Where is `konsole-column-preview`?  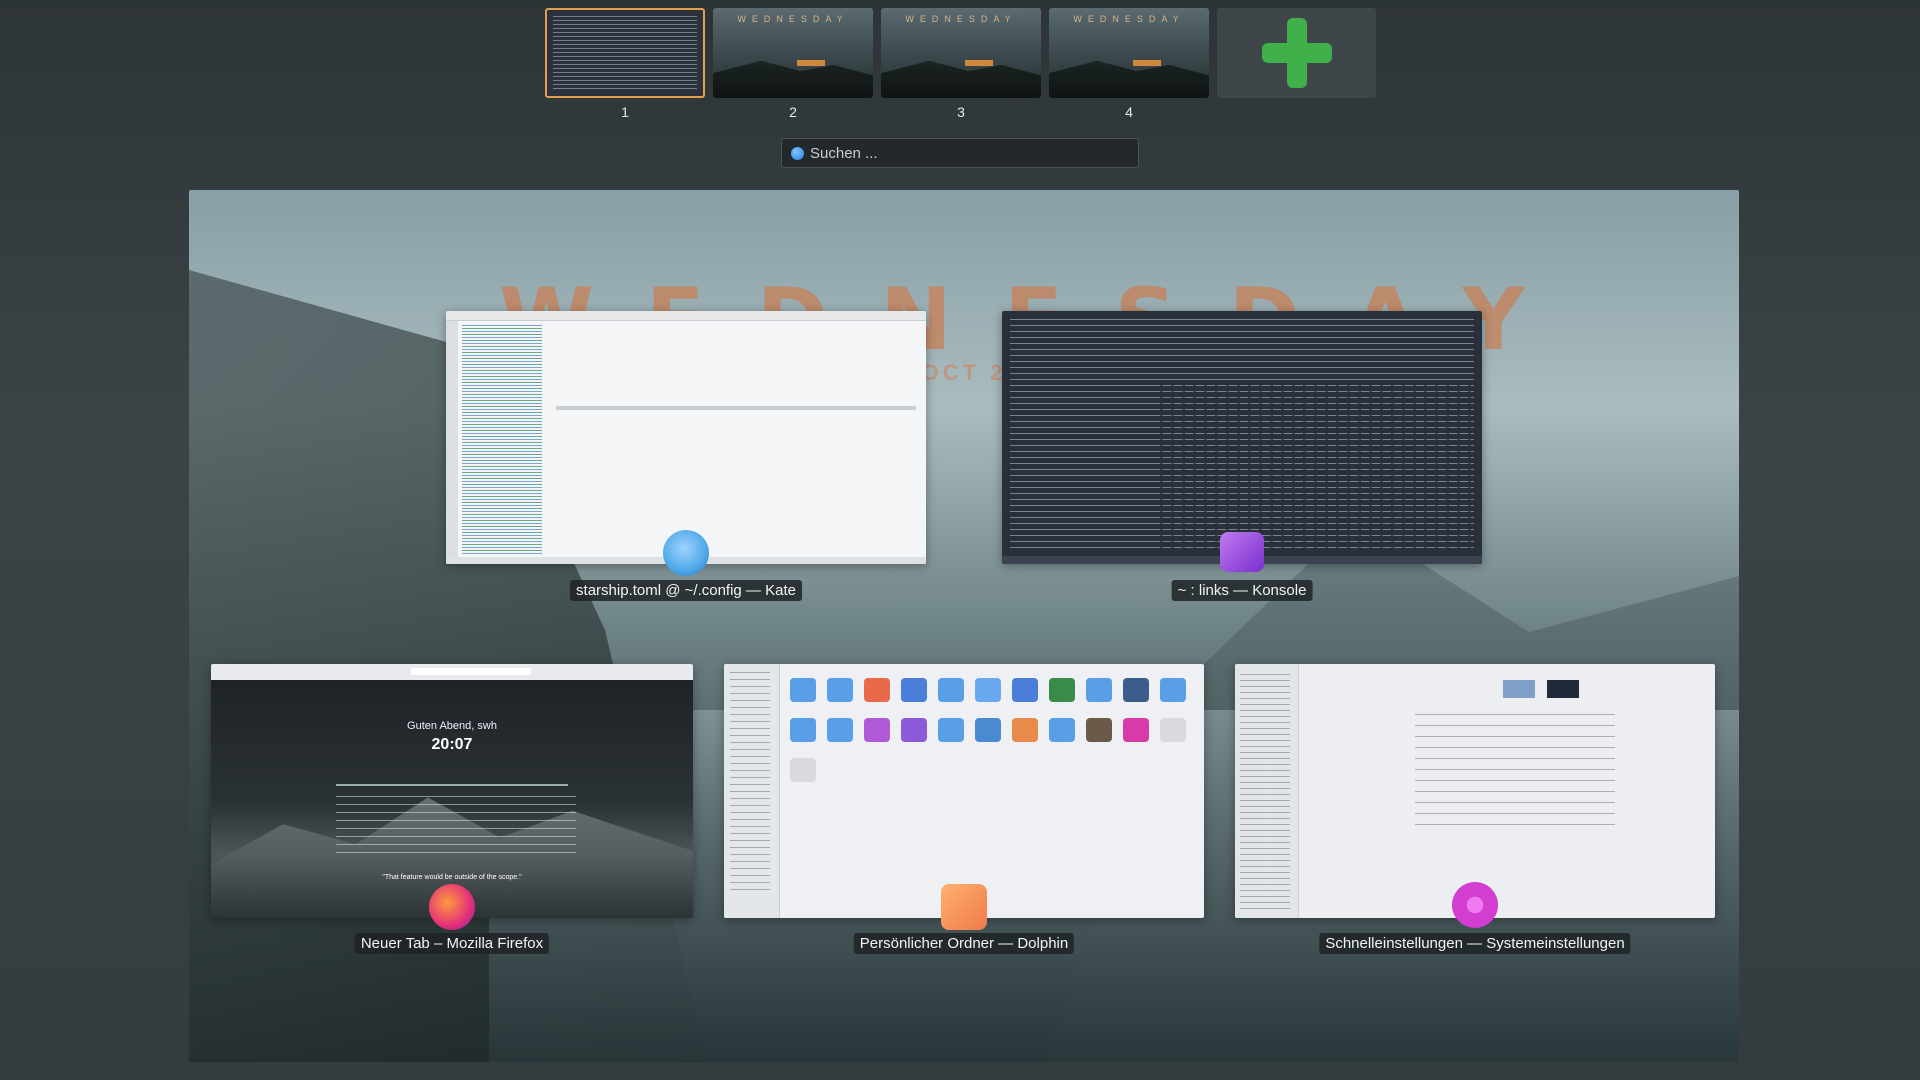 konsole-column-preview is located at coordinates (1312, 466).